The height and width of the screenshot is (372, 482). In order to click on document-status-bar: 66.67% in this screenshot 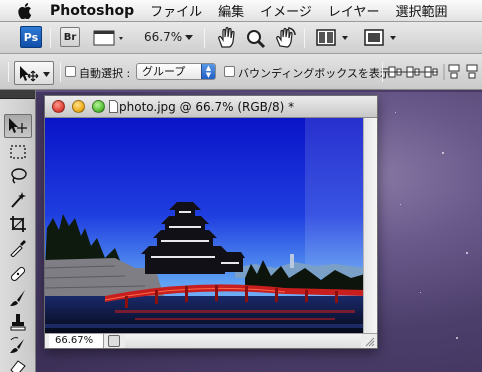, I will do `click(211, 340)`.